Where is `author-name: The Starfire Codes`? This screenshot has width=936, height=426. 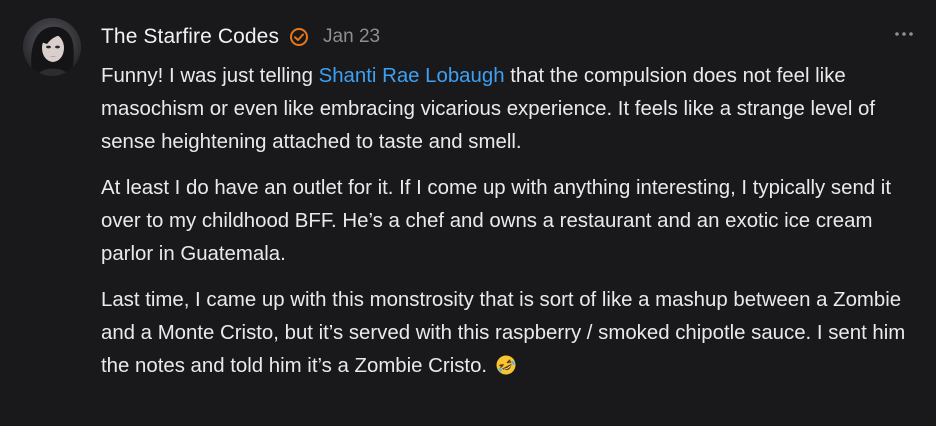
author-name: The Starfire Codes is located at coordinates (190, 37).